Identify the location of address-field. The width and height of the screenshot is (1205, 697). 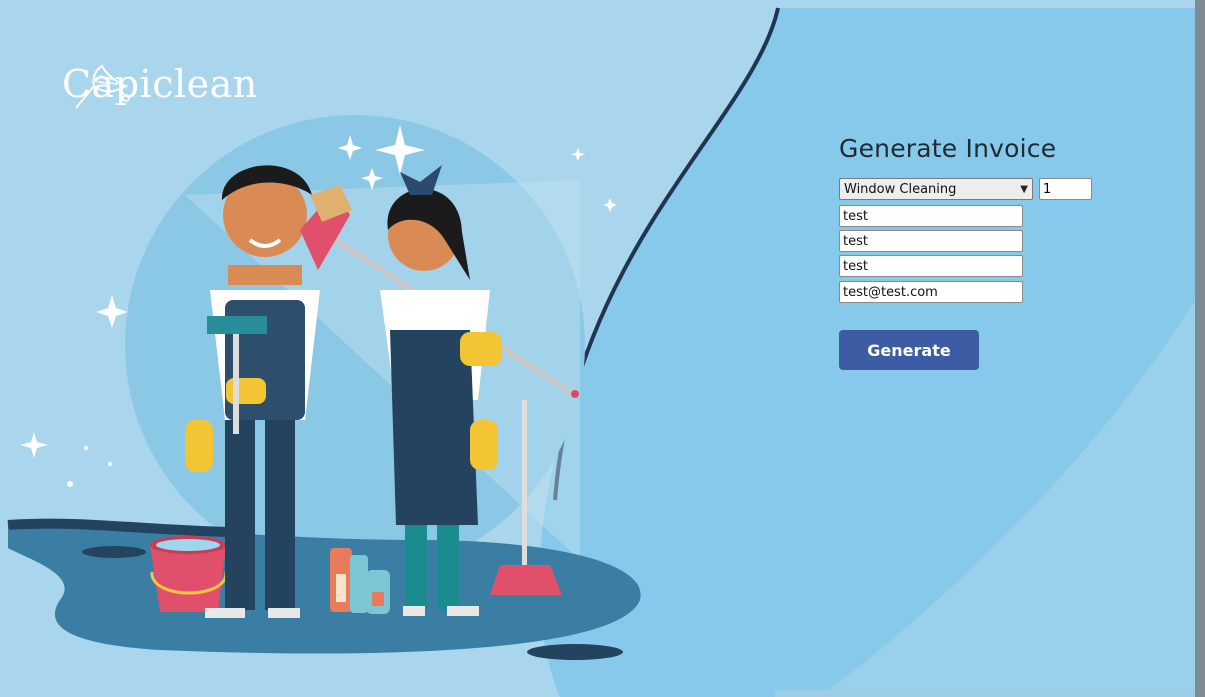
(931, 241).